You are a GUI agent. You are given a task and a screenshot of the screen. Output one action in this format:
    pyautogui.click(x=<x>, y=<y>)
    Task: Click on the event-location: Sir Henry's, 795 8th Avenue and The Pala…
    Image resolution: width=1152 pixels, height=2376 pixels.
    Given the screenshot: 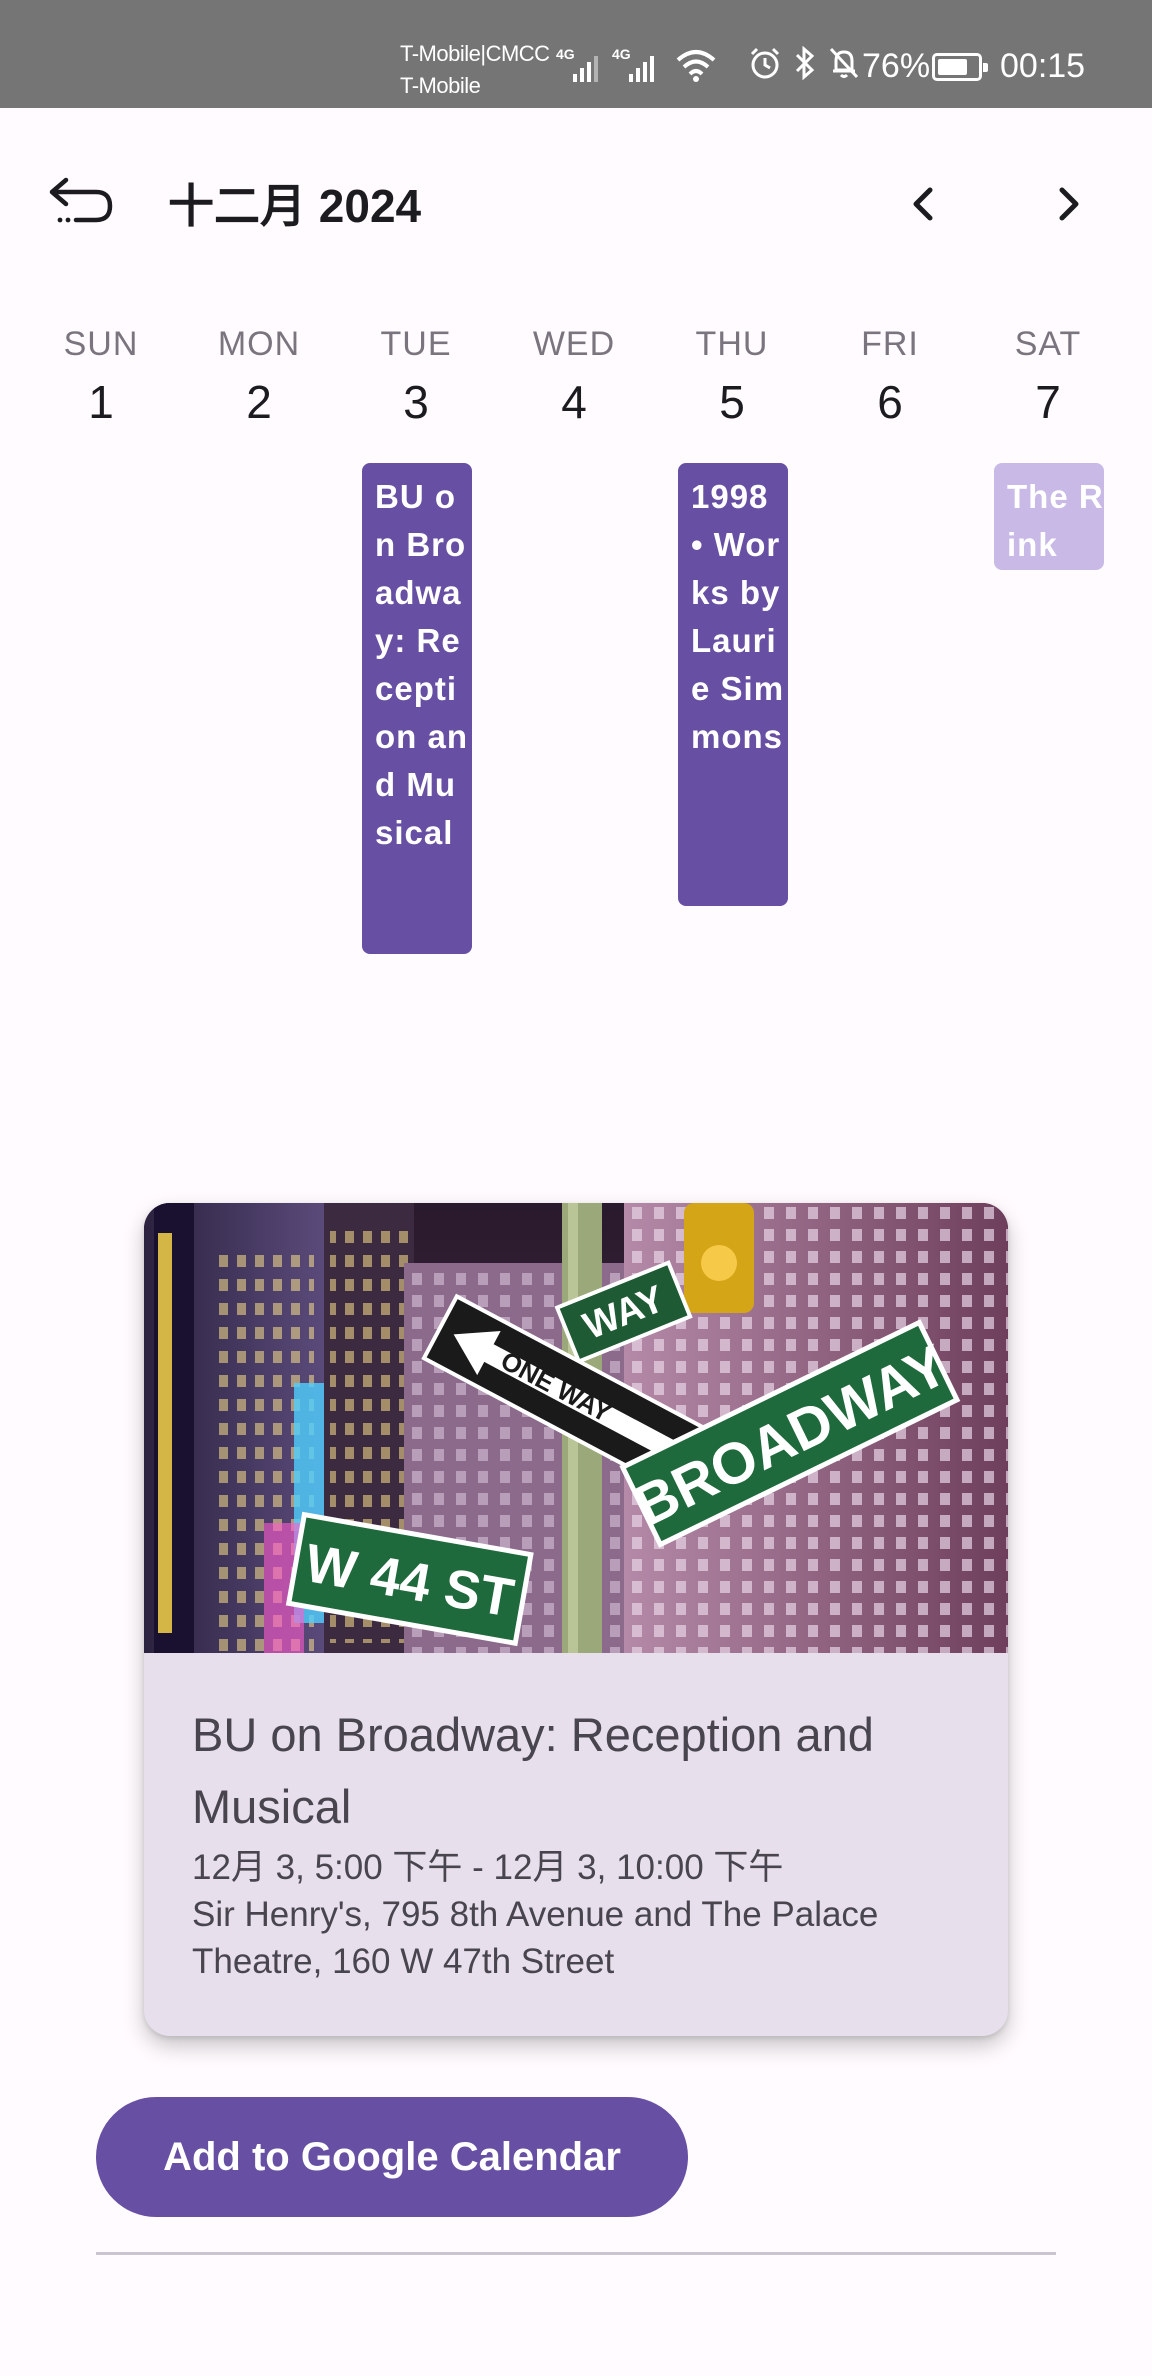 What is the action you would take?
    pyautogui.click(x=535, y=1938)
    